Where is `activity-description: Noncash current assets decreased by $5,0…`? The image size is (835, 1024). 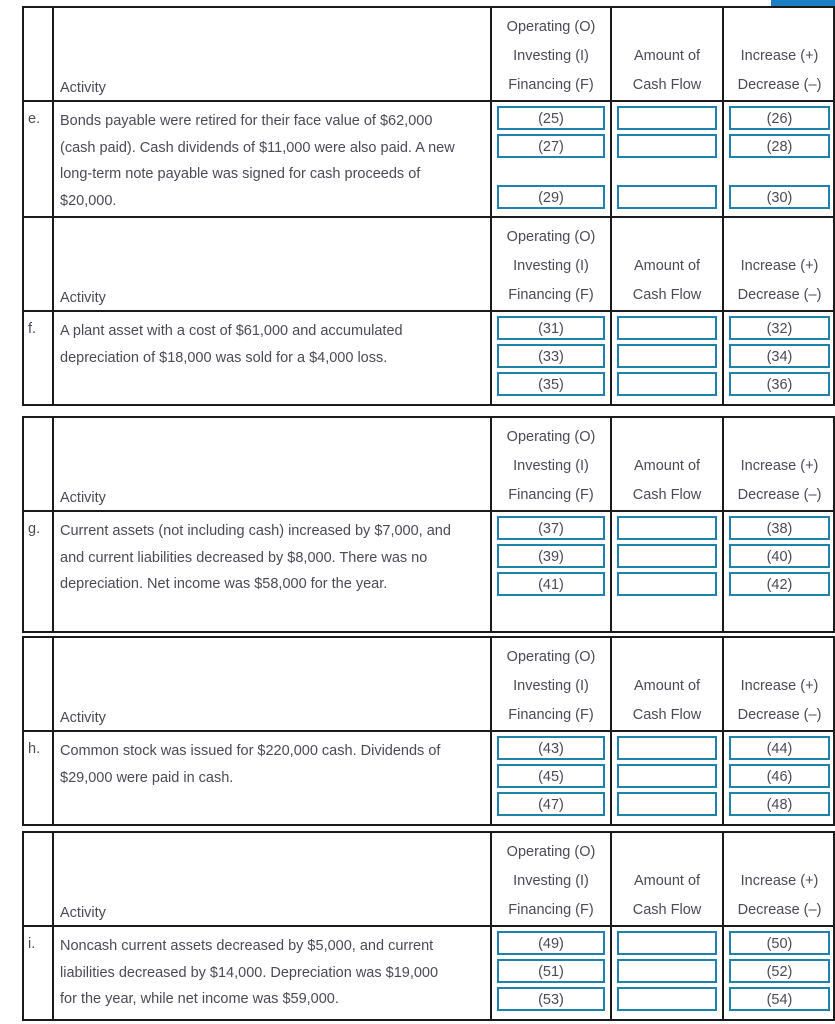 activity-description: Noncash current assets decreased by $5,0… is located at coordinates (273, 973).